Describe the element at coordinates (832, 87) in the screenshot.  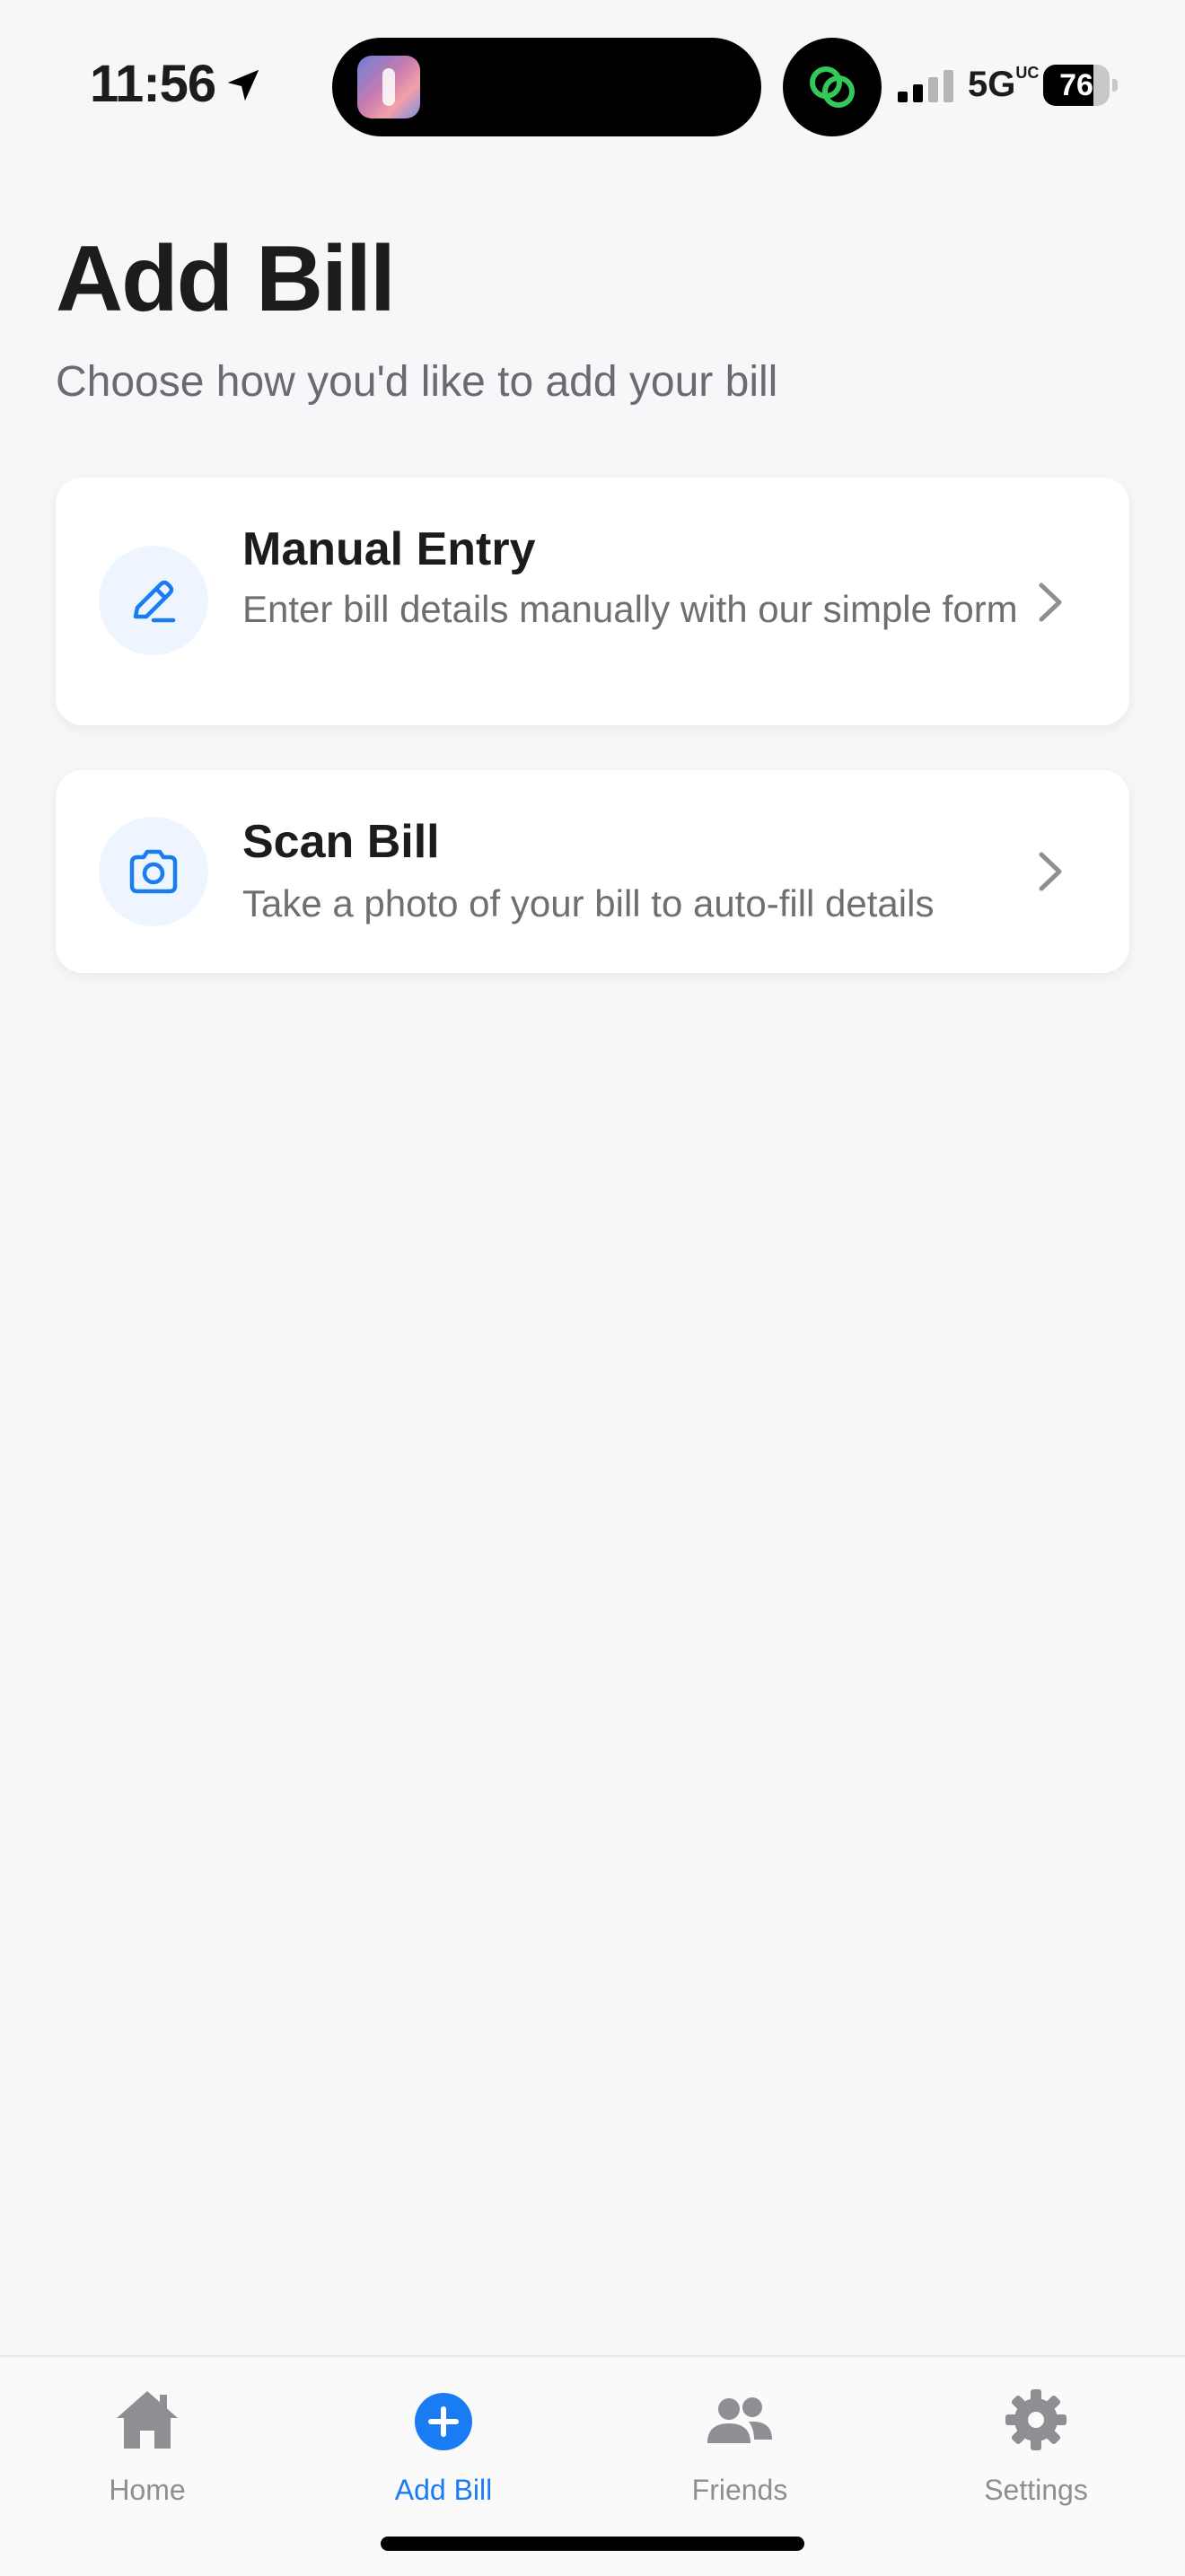
I see `linked-rings-icon` at that location.